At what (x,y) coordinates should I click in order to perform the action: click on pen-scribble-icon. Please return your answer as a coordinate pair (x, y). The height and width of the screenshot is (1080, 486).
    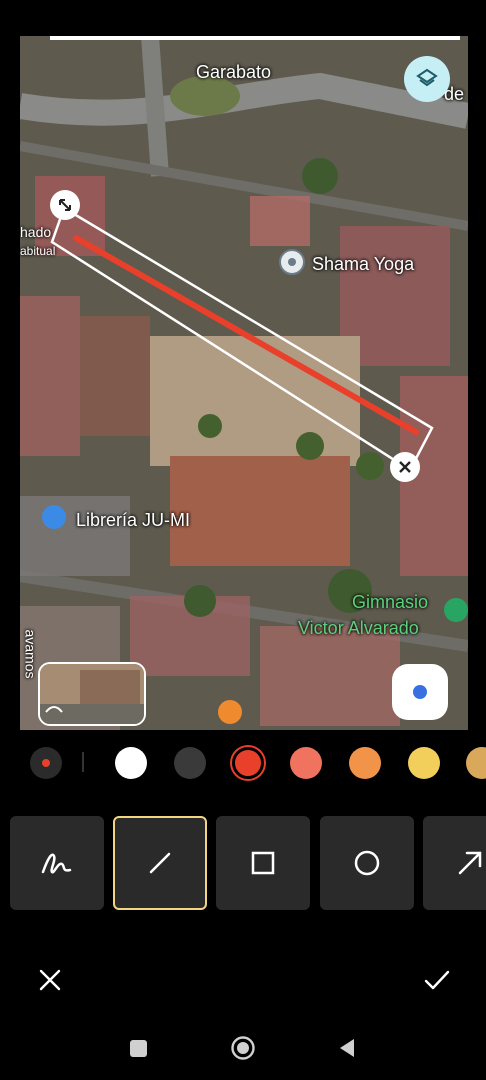
    Looking at the image, I should click on (56, 863).